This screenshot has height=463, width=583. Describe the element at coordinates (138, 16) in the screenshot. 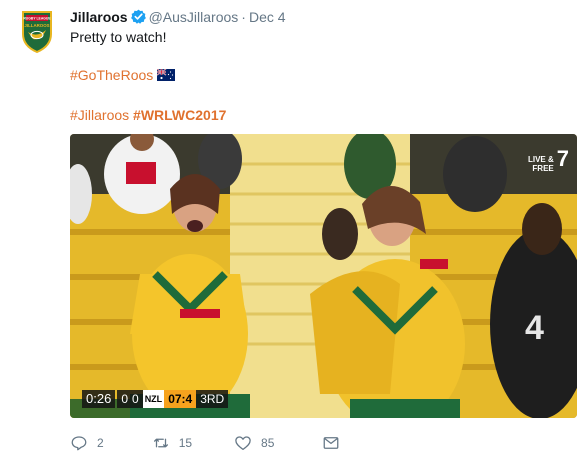

I see `verified-badge-icon` at that location.